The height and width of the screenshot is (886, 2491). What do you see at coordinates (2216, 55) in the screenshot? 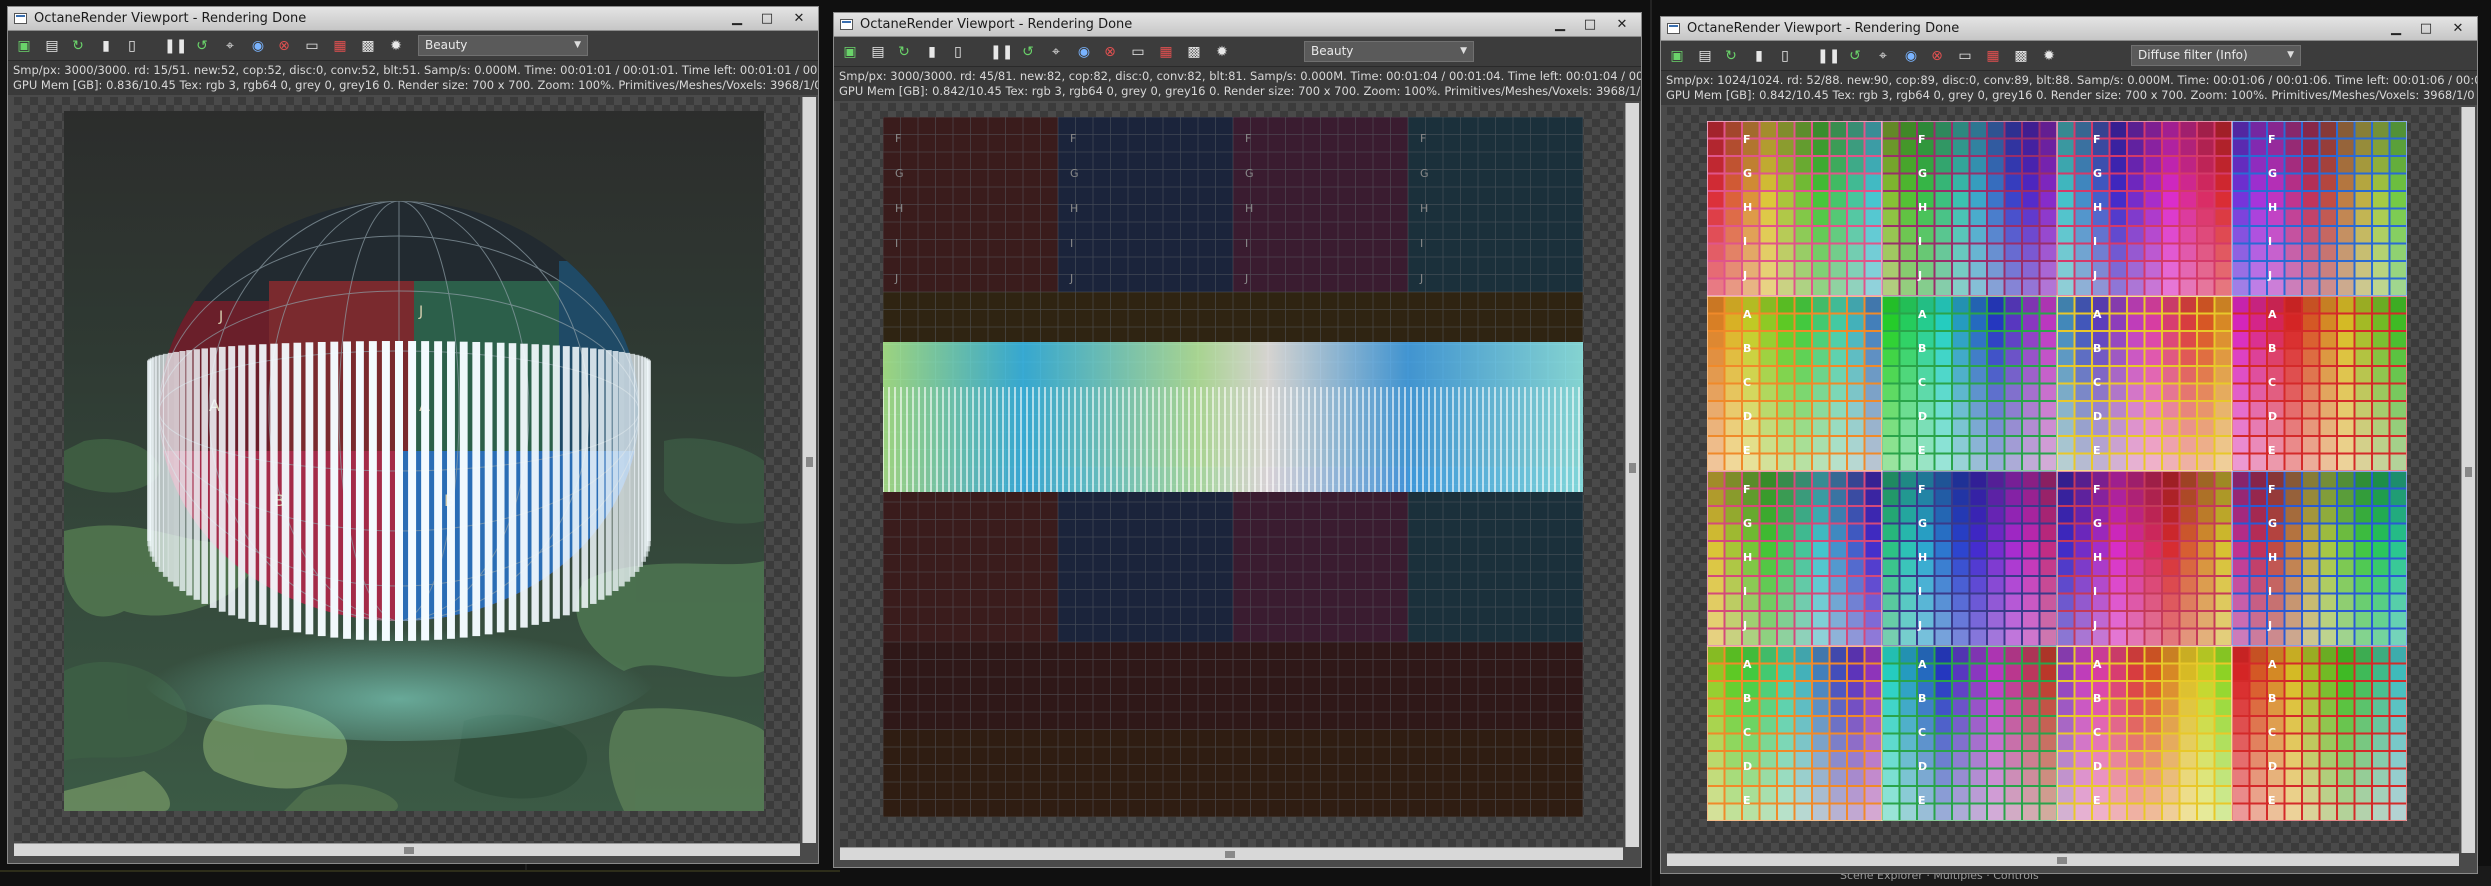
I see `render-pass-select: Diffuse filter (Info) ▼` at bounding box center [2216, 55].